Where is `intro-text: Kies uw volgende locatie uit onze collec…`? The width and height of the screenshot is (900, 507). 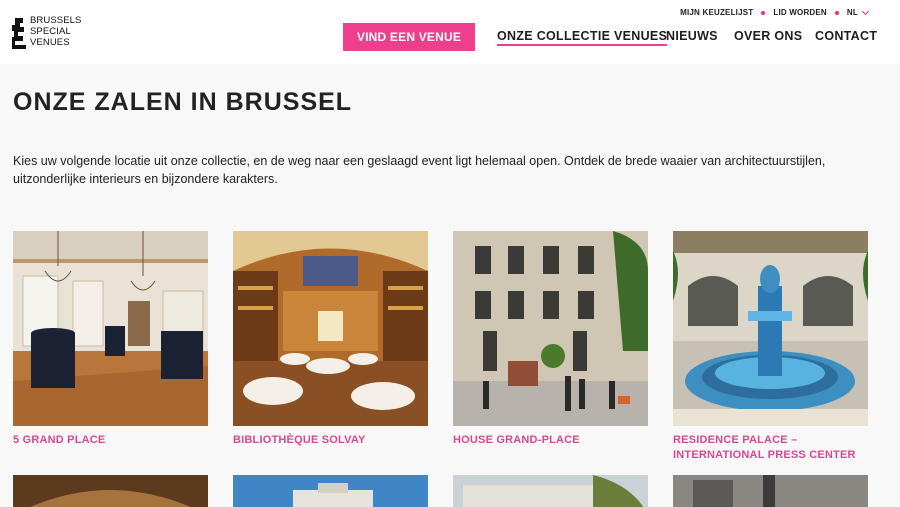
intro-text: Kies uw volgende locatie uit onze collec… is located at coordinates (419, 170).